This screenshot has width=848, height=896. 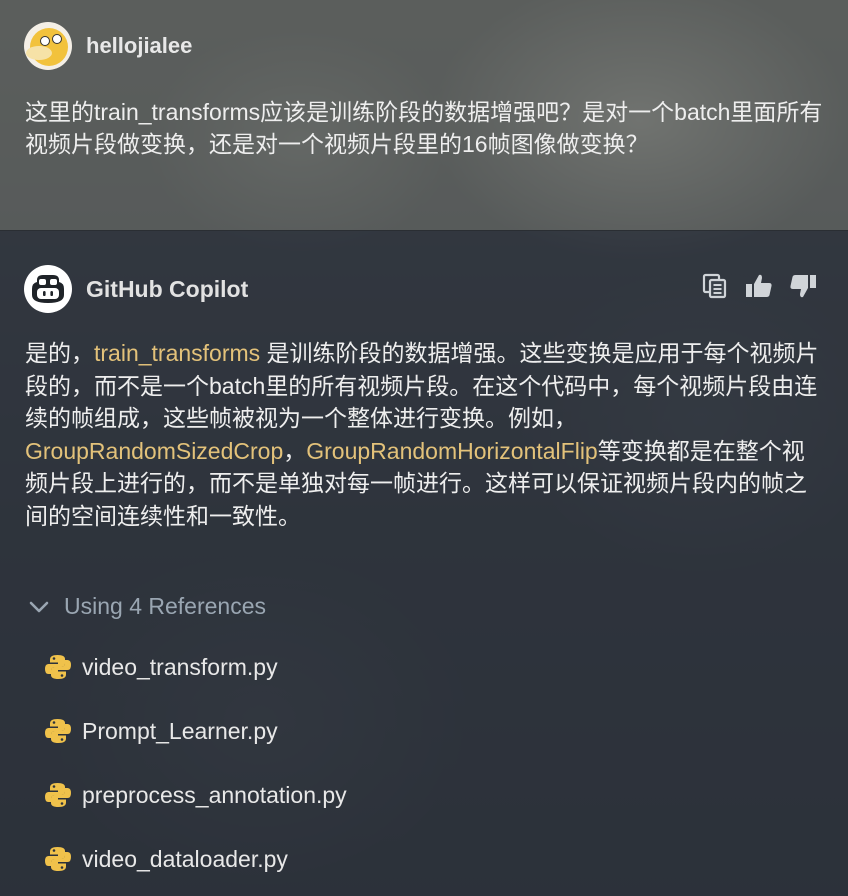 I want to click on copilot-icon, so click(x=48, y=289).